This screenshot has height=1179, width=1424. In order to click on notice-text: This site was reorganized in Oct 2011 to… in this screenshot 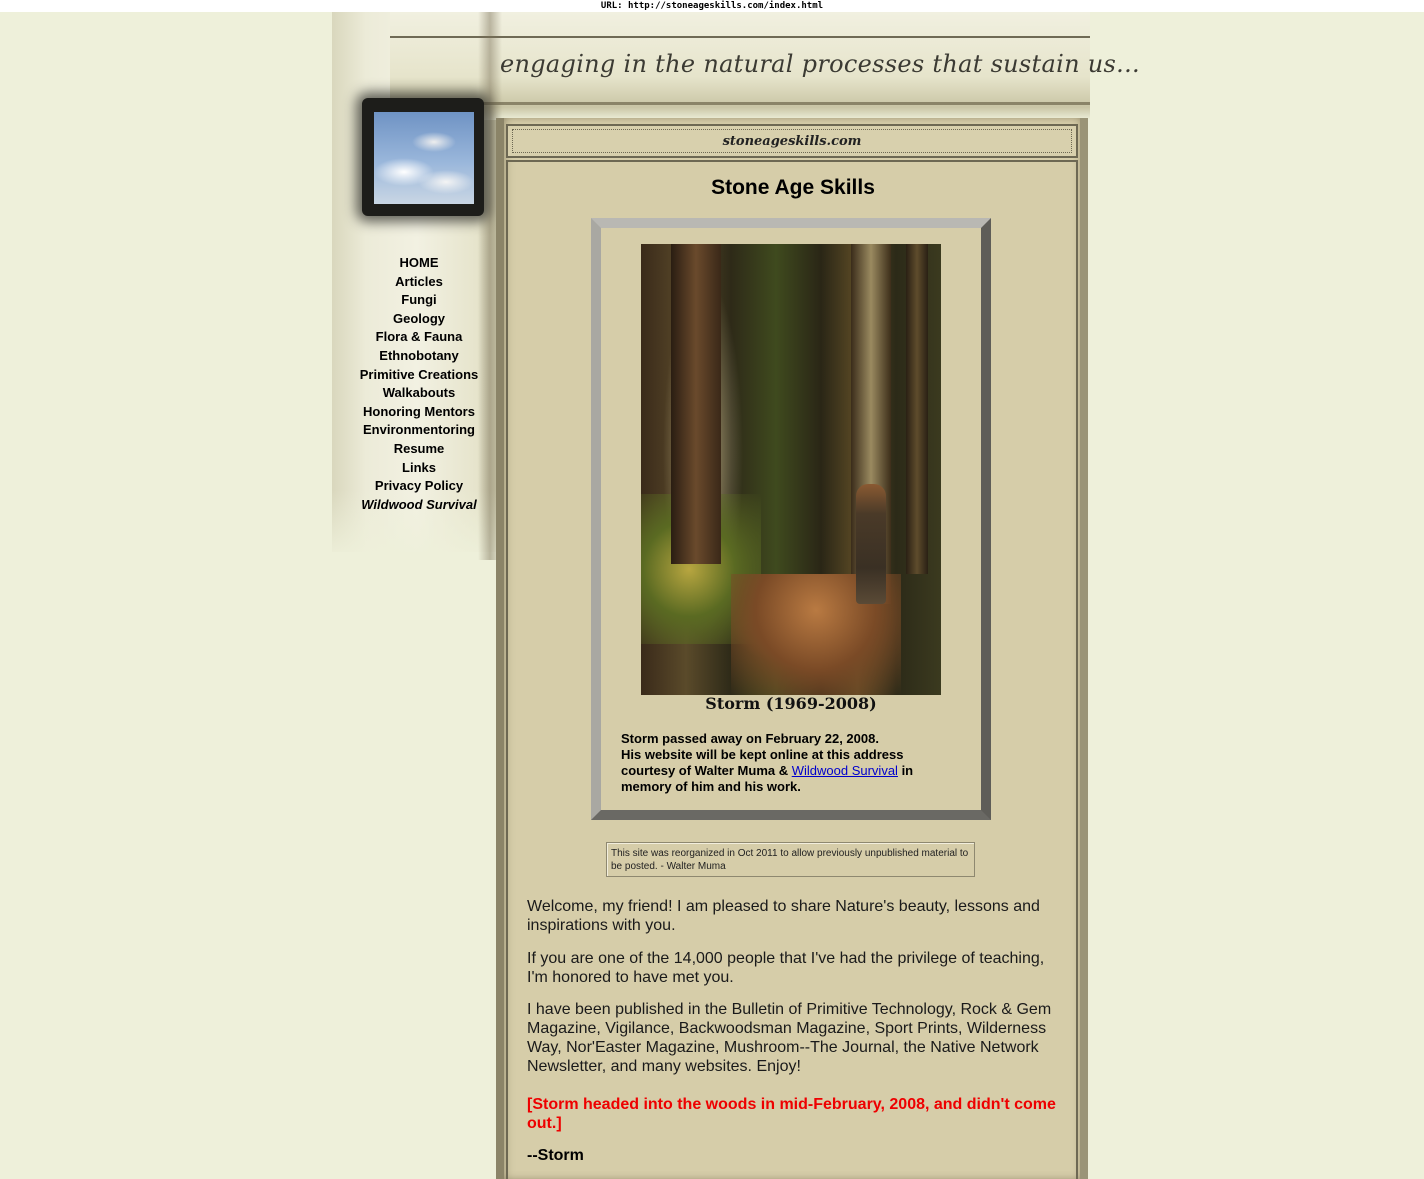, I will do `click(790, 860)`.